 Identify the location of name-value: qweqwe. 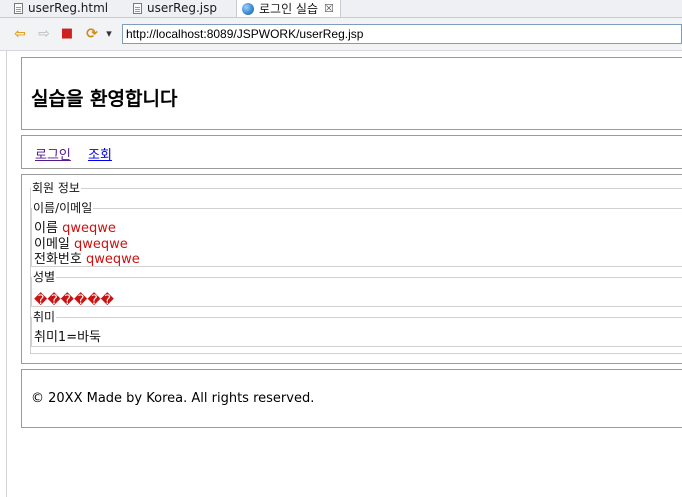
(89, 228).